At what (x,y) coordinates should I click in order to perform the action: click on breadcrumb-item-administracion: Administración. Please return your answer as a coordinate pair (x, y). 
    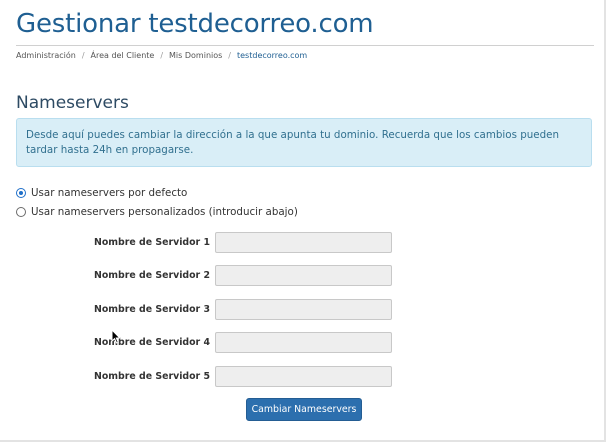
    Looking at the image, I should click on (46, 55).